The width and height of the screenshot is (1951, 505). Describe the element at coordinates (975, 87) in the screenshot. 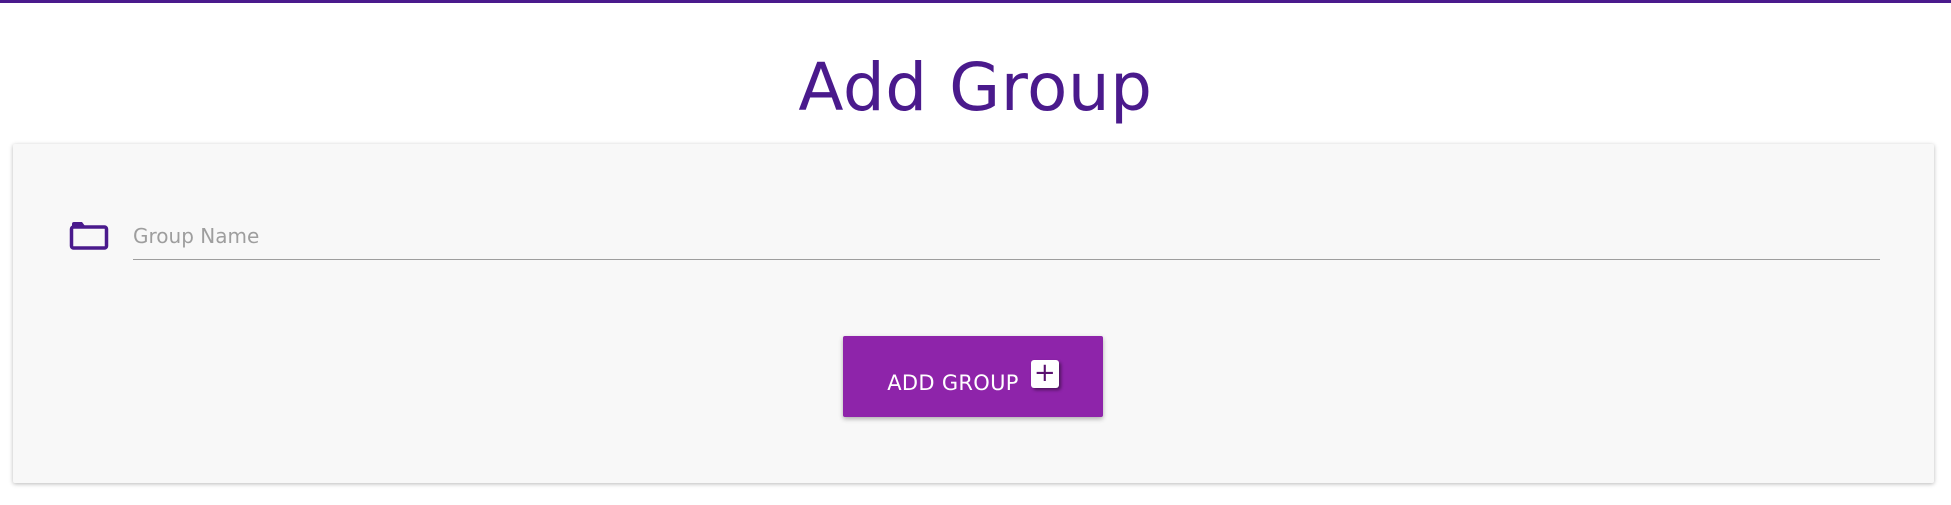

I see `page-title: Add Group` at that location.